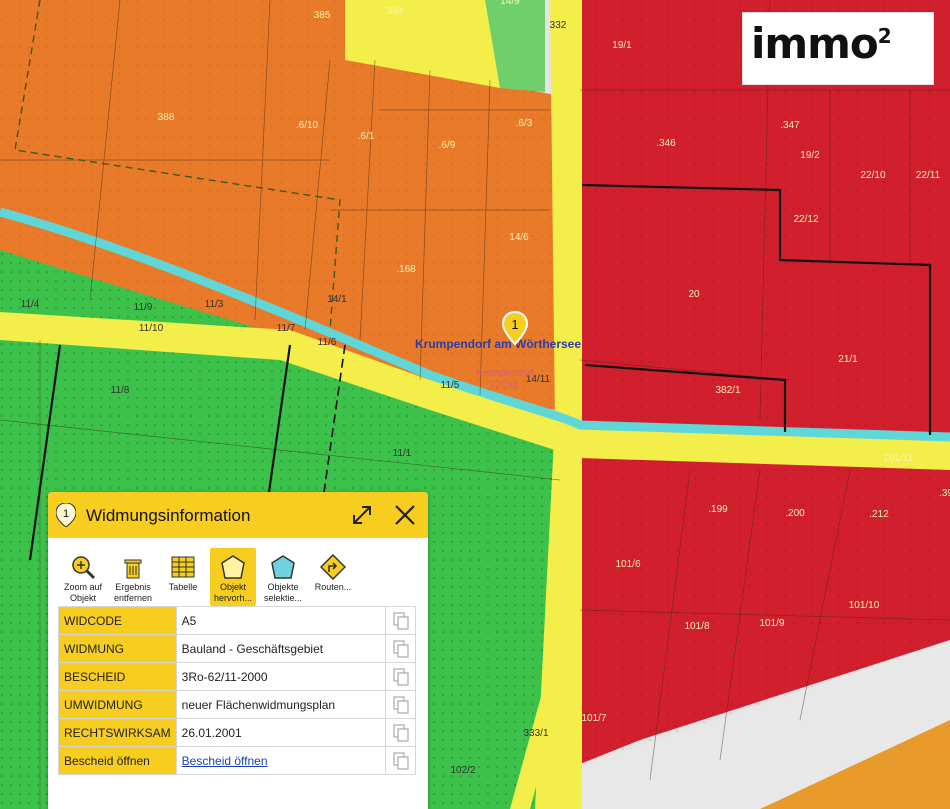 This screenshot has height=809, width=950. What do you see at coordinates (879, 514) in the screenshot?
I see `parcel-number-label: .212` at bounding box center [879, 514].